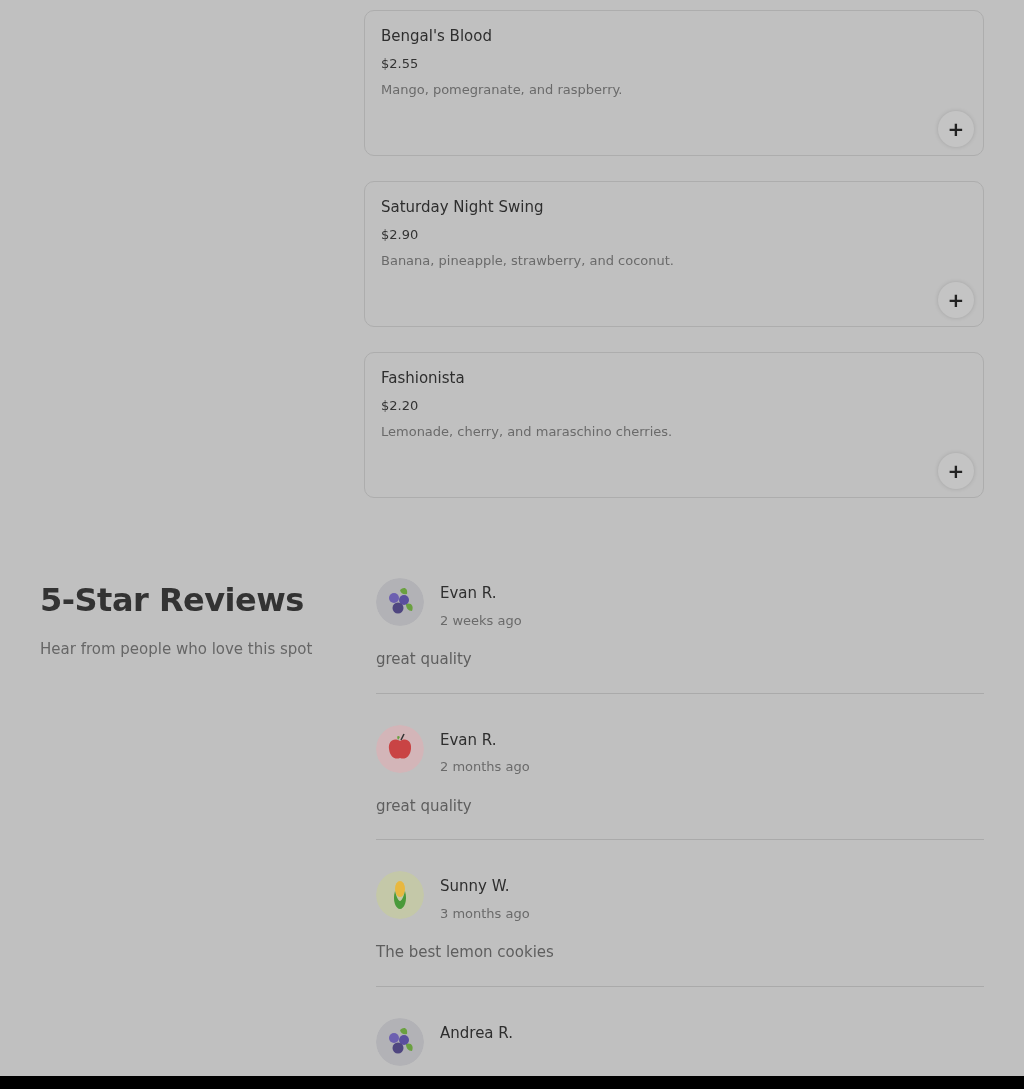 The width and height of the screenshot is (1024, 1089). Describe the element at coordinates (172, 601) in the screenshot. I see `section-title: 5-Star Reviews` at that location.